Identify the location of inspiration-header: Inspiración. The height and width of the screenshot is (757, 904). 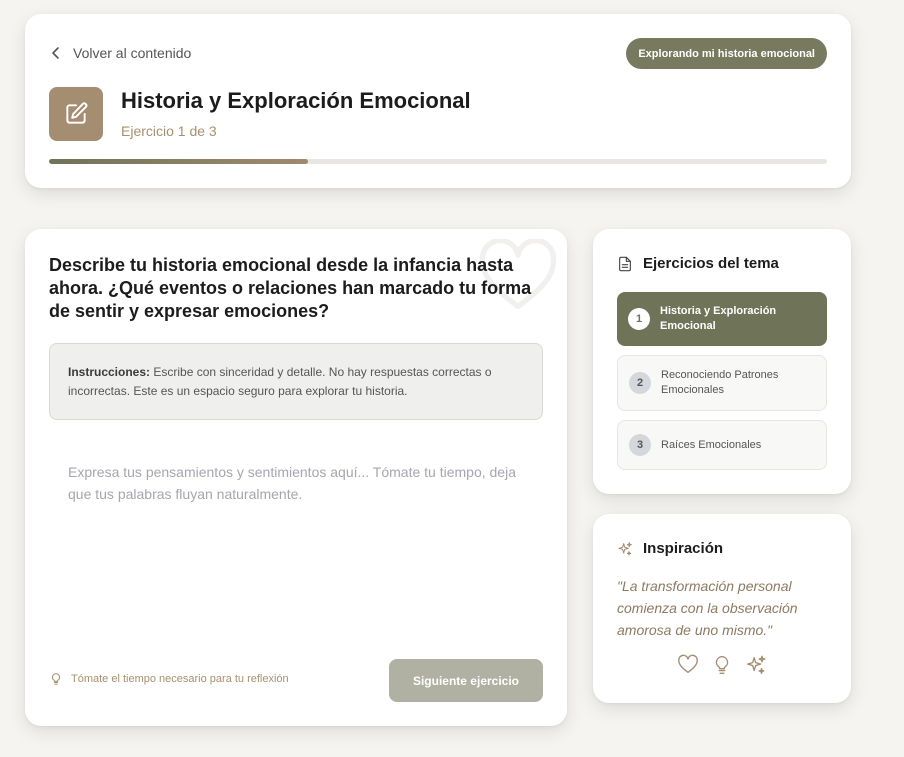
(670, 548).